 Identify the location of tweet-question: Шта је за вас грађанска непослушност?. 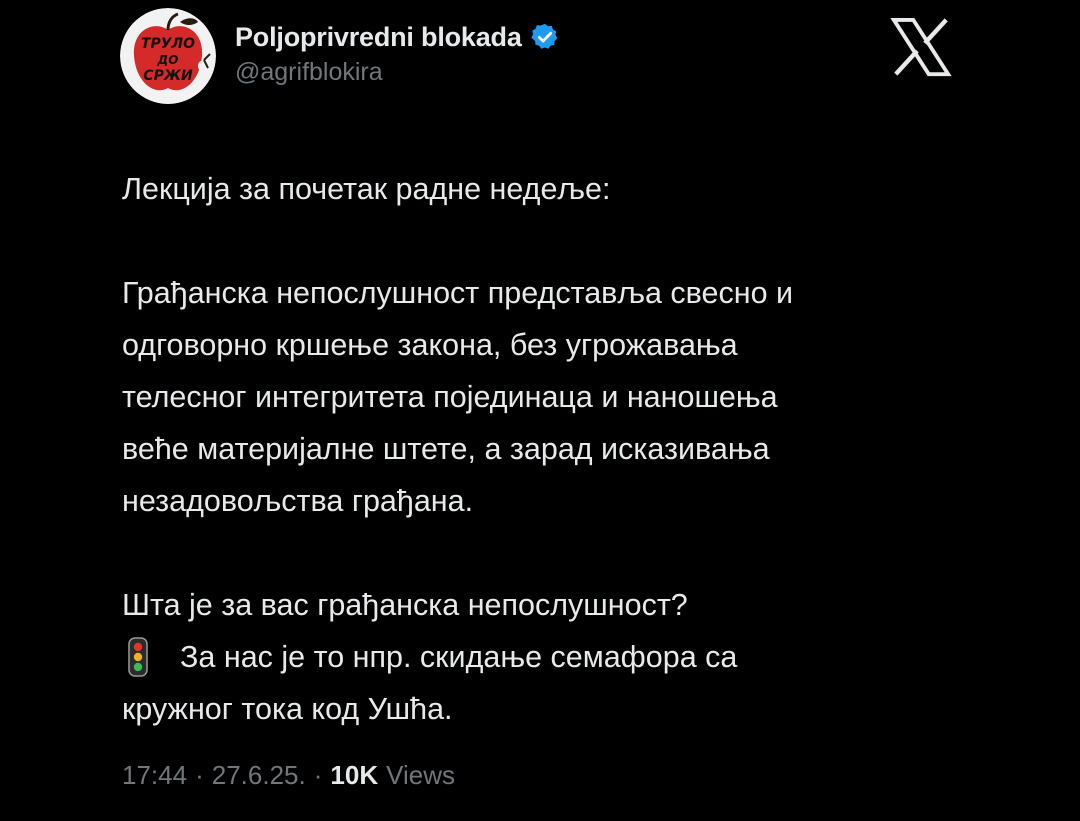
(405, 605).